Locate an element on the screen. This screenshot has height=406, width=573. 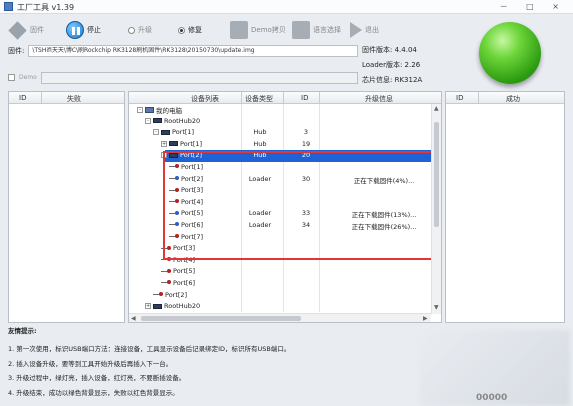
tips-title: 友情提示: is located at coordinates (22, 331).